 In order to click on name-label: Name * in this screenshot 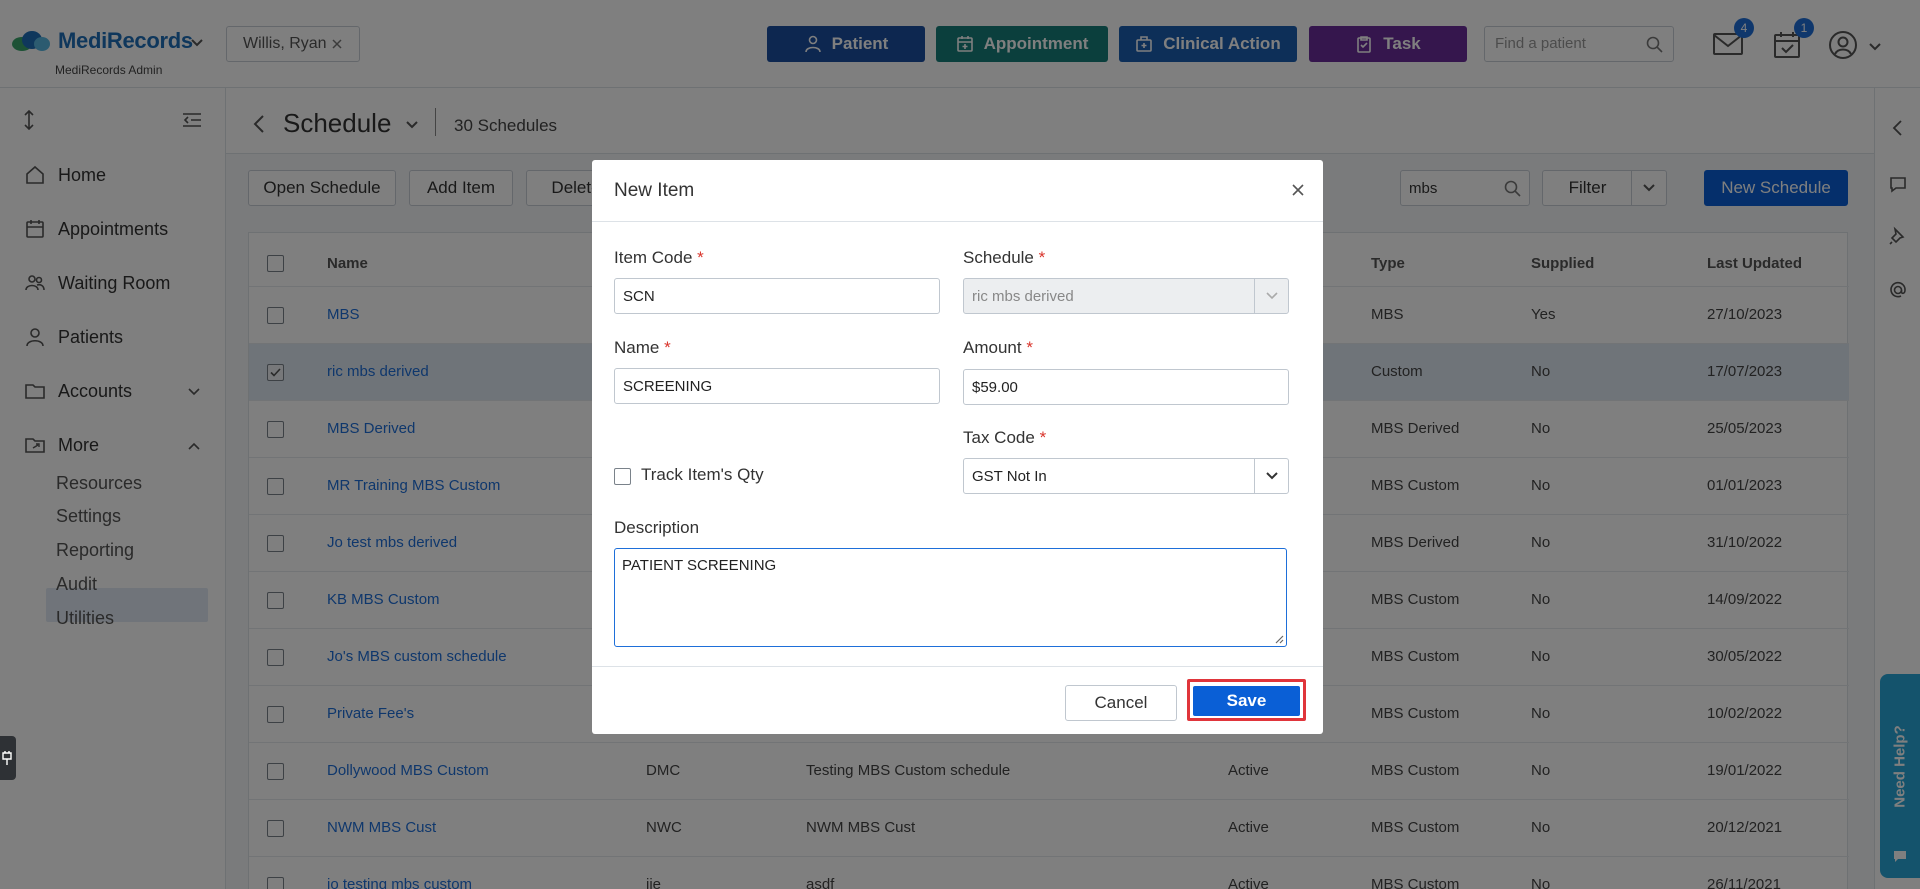, I will do `click(642, 348)`.